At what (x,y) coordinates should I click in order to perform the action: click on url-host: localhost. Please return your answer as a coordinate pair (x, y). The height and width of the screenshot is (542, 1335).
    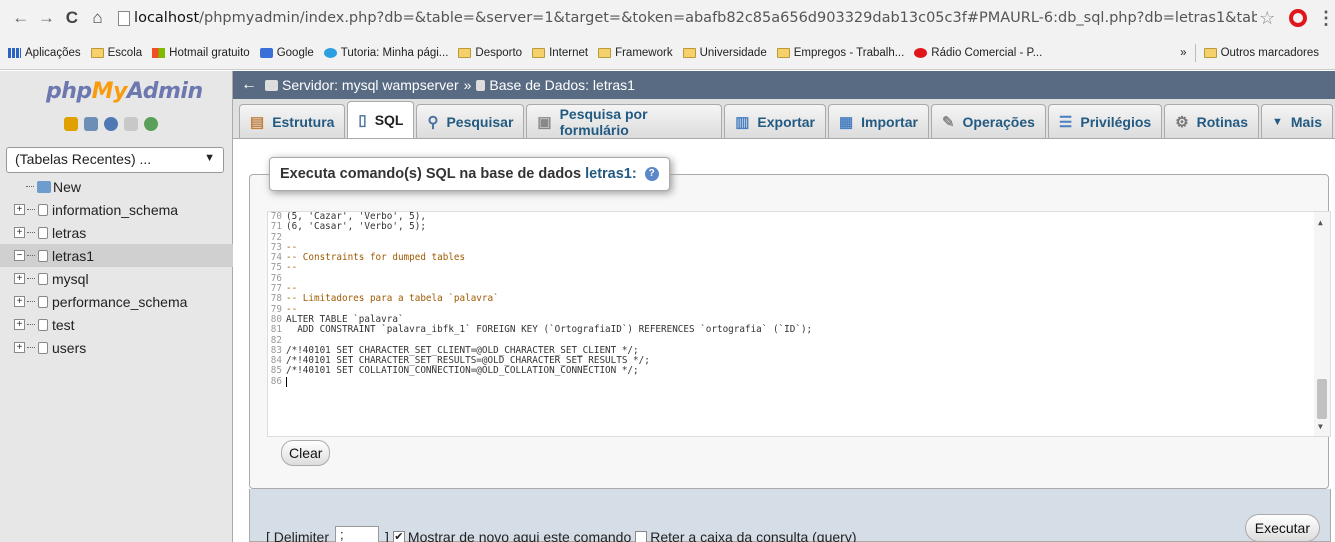
    Looking at the image, I should click on (167, 18).